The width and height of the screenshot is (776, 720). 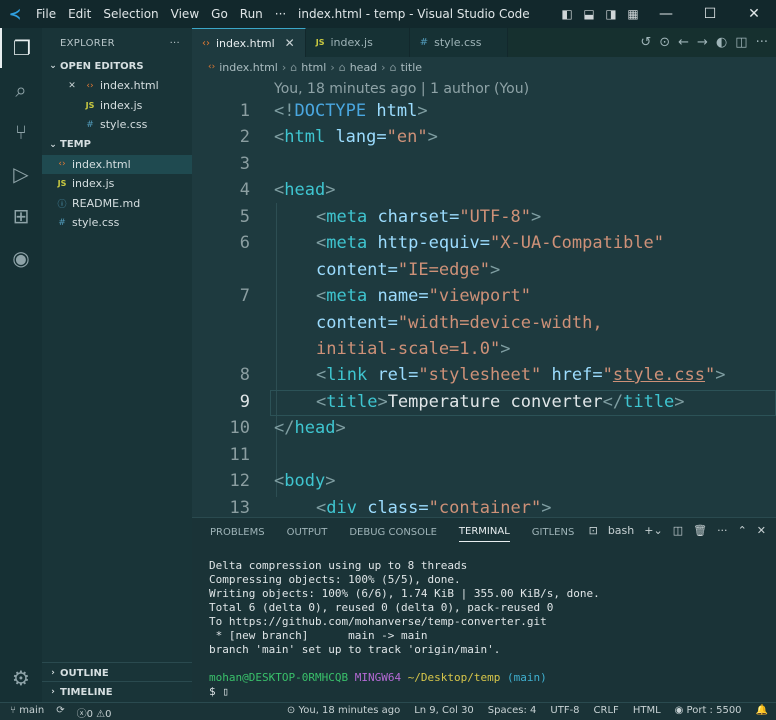 I want to click on indentation: Spaces: 4, so click(x=512, y=710).